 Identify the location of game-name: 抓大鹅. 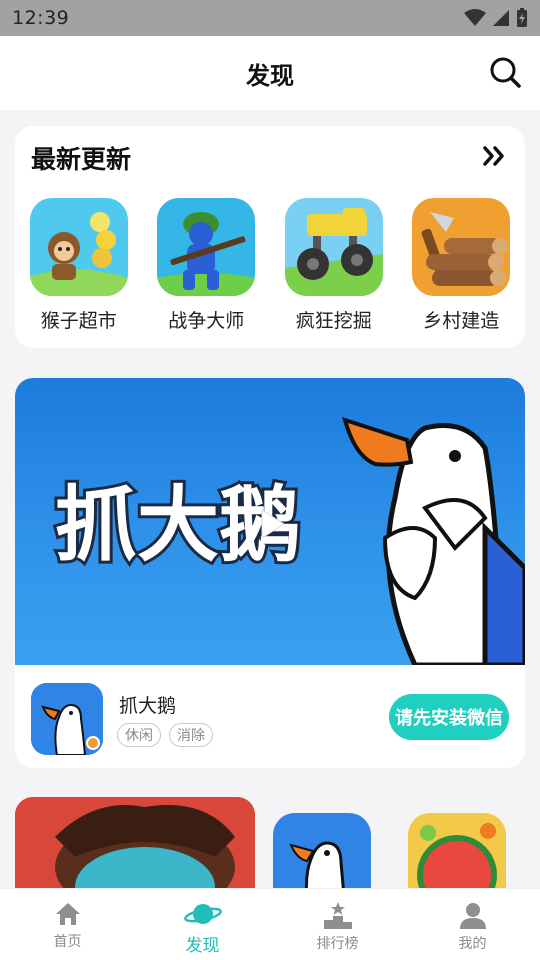
(148, 706).